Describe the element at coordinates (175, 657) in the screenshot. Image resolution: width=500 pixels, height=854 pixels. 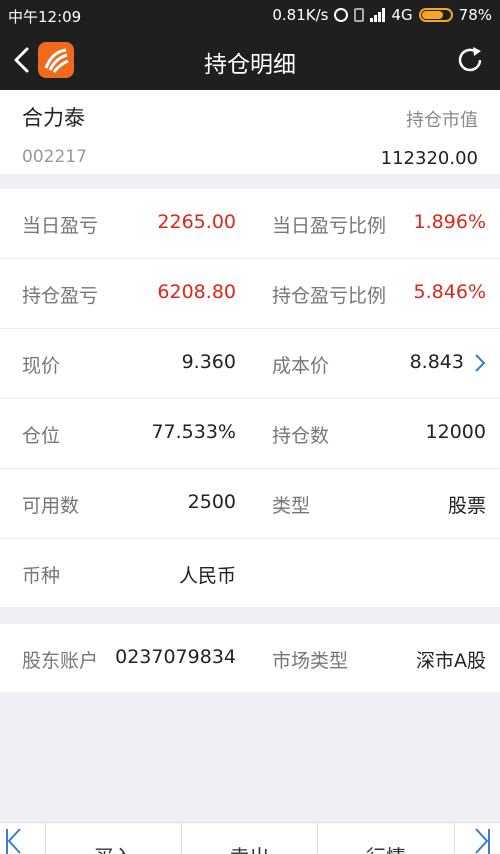
I see `account-number: 0237079834` at that location.